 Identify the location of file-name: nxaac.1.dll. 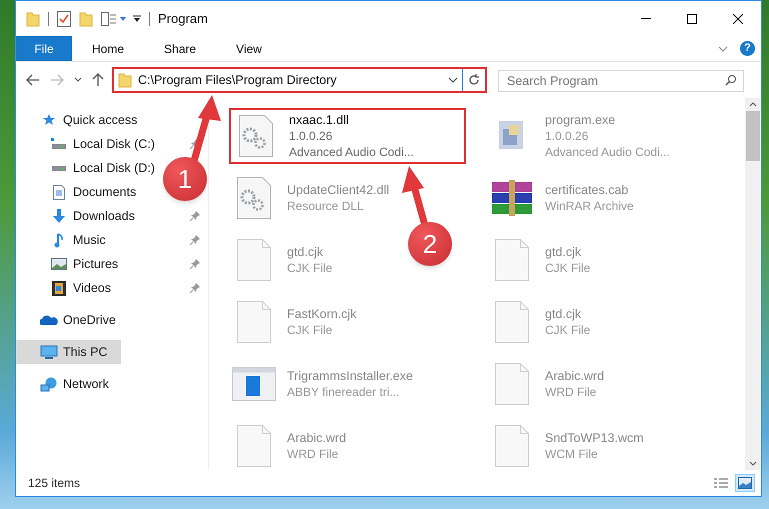
(319, 120).